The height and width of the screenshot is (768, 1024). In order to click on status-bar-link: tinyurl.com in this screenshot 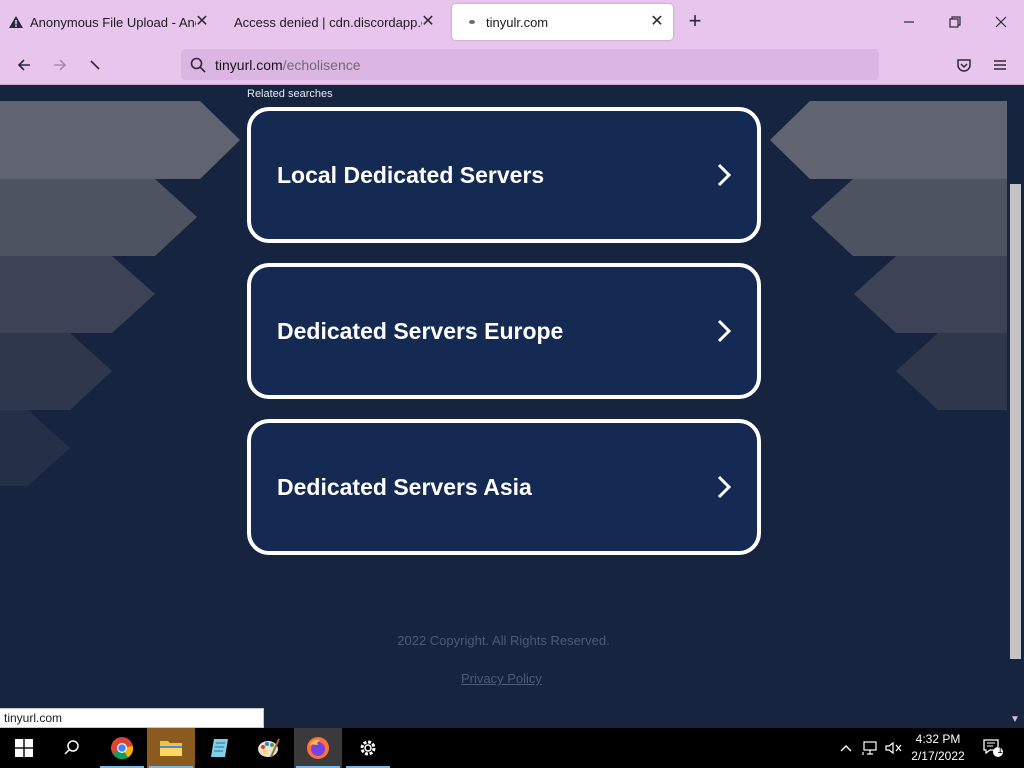, I will do `click(132, 718)`.